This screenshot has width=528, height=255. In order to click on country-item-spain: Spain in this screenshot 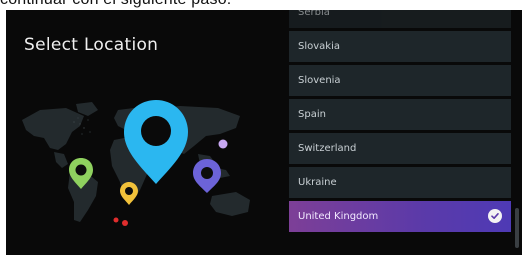, I will do `click(400, 114)`.